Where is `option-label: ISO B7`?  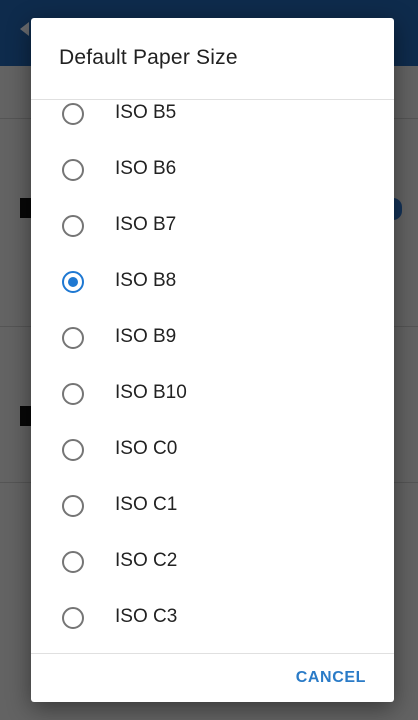
option-label: ISO B7 is located at coordinates (146, 224).